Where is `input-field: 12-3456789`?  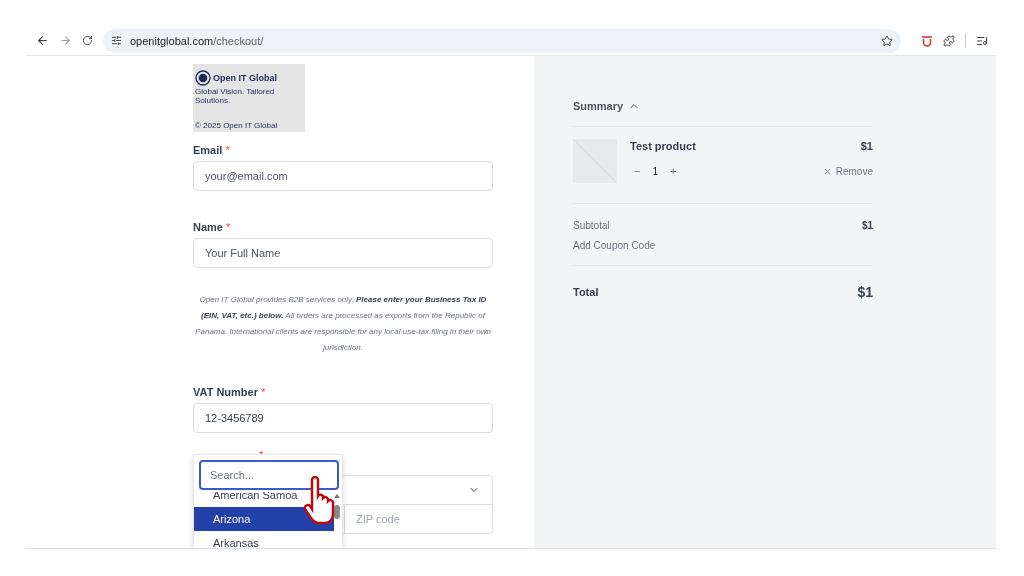 input-field: 12-3456789 is located at coordinates (343, 418).